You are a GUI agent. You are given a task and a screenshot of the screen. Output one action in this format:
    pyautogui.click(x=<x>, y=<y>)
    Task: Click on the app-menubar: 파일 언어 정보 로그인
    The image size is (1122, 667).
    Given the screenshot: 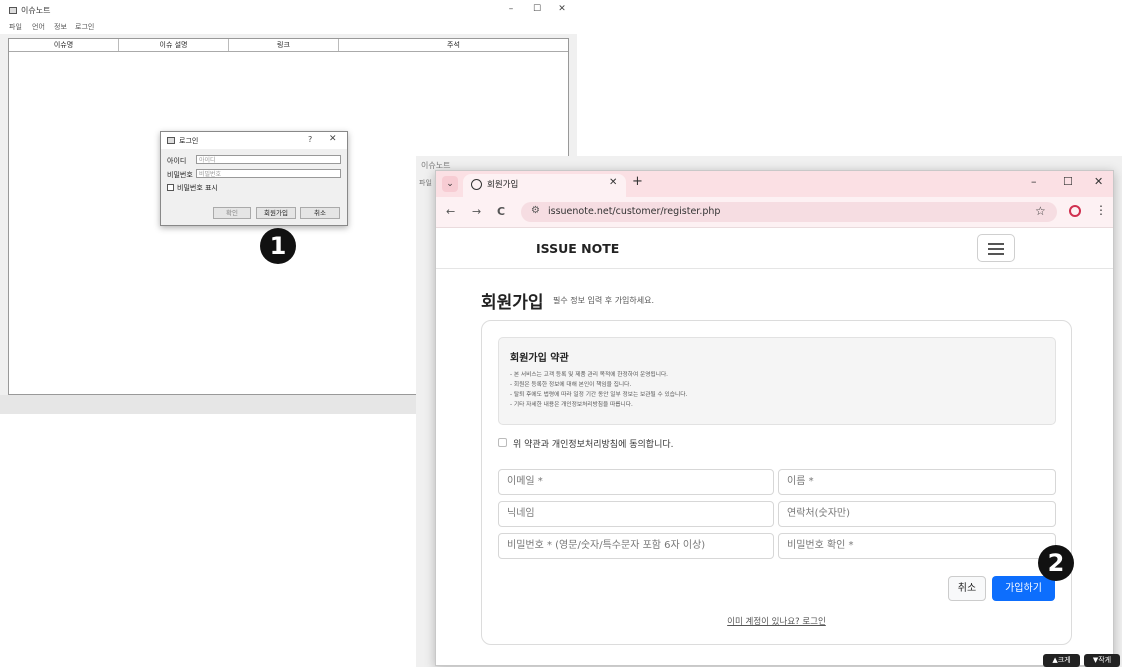 What is the action you would take?
    pyautogui.click(x=288, y=27)
    